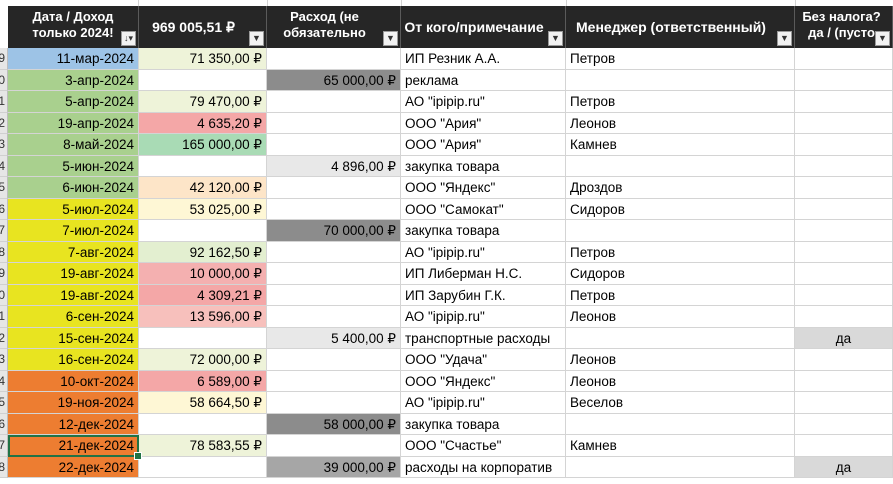 This screenshot has width=893, height=484. Describe the element at coordinates (203, 188) in the screenshot. I see `income-cell: 42 120,00 ₽` at that location.